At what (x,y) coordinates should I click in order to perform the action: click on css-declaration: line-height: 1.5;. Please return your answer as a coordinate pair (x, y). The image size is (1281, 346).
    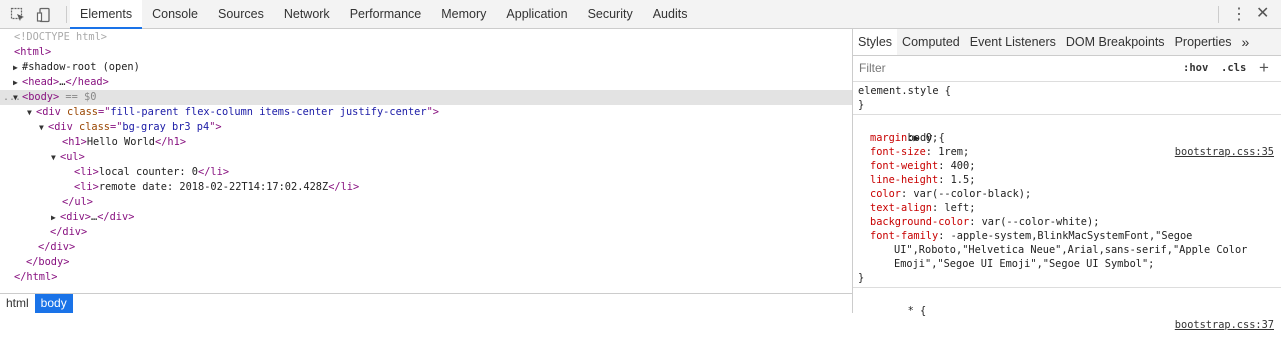
    Looking at the image, I should click on (1067, 180).